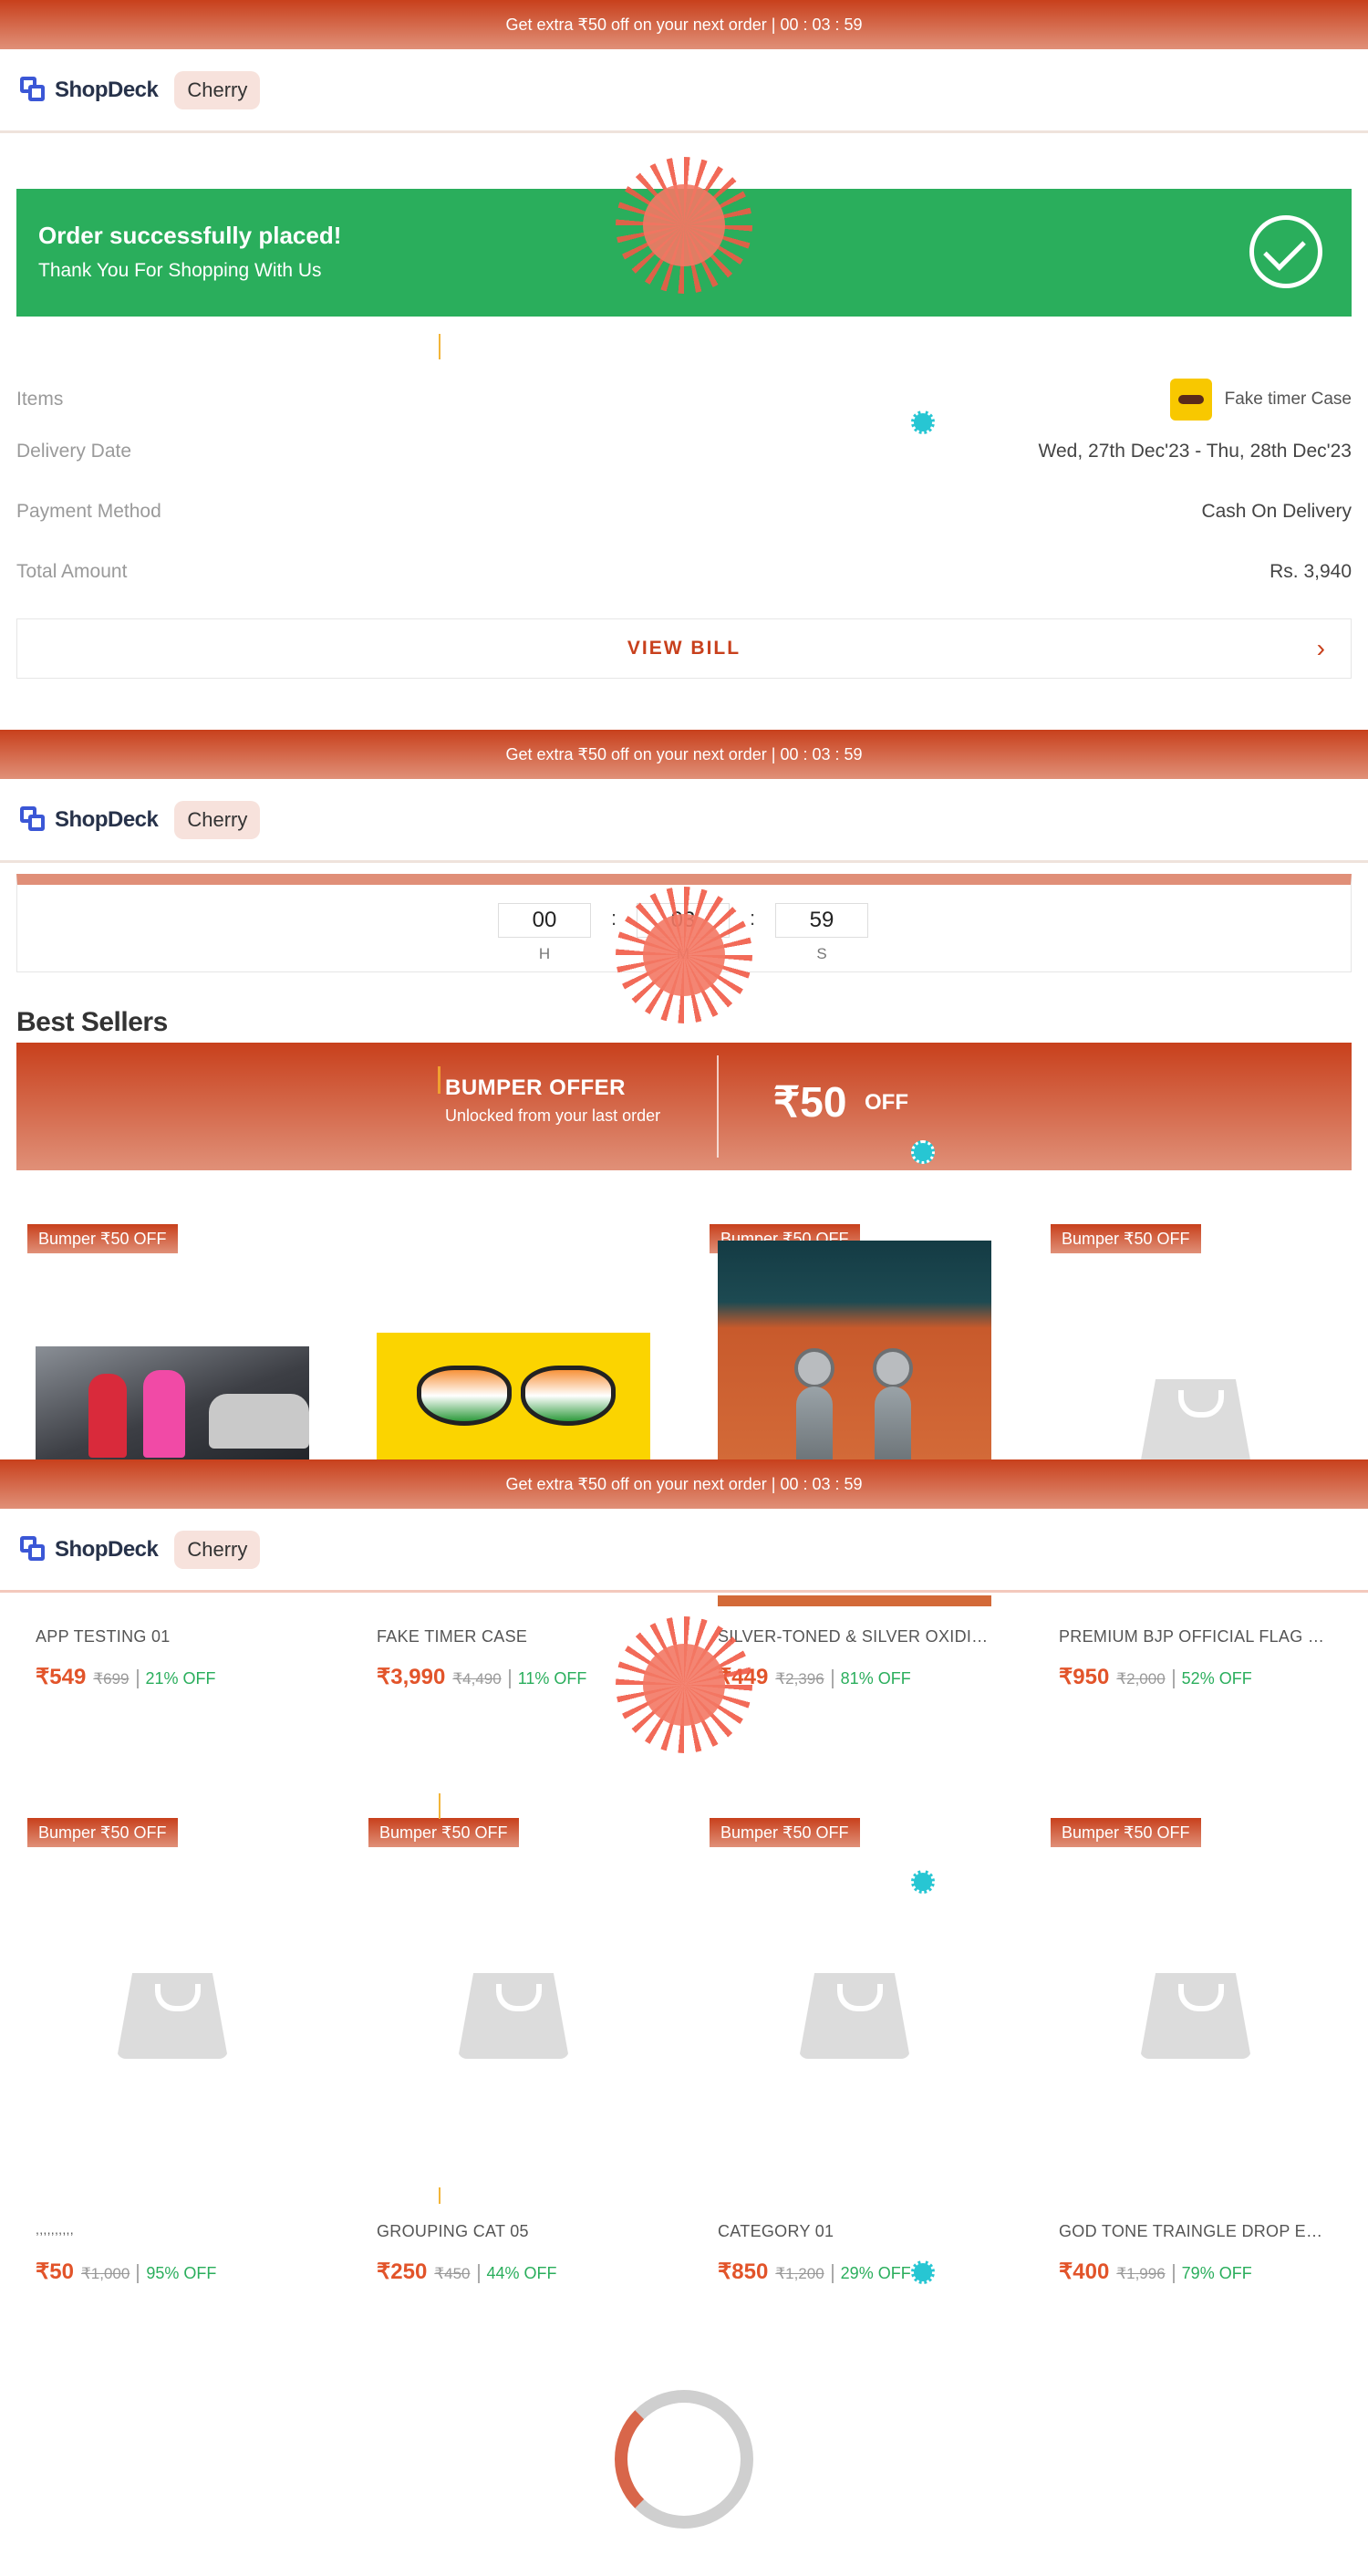  I want to click on delivery-date-label: Delivery Date, so click(74, 451).